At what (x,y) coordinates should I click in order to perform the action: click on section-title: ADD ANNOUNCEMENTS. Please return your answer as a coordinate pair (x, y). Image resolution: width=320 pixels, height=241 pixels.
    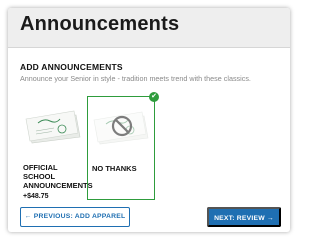
    Looking at the image, I should click on (71, 67).